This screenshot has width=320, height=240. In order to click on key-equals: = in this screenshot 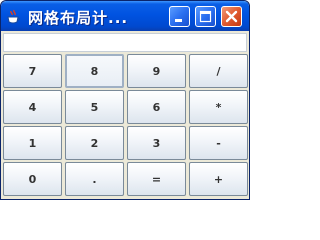, I will do `click(156, 179)`.